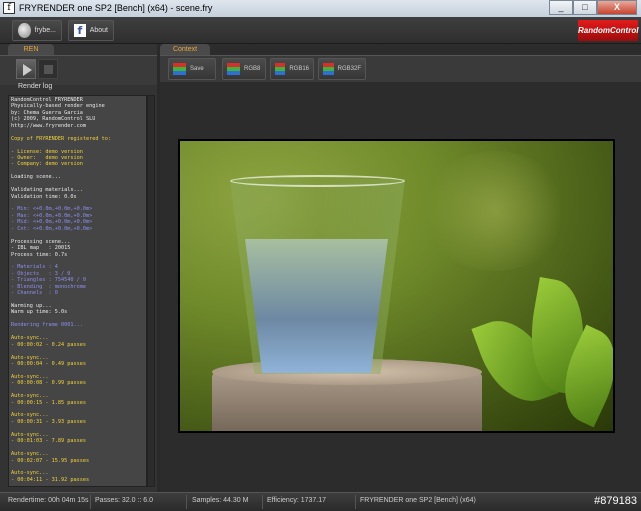 The width and height of the screenshot is (641, 511). What do you see at coordinates (9, 8) in the screenshot?
I see `app-icon: f` at bounding box center [9, 8].